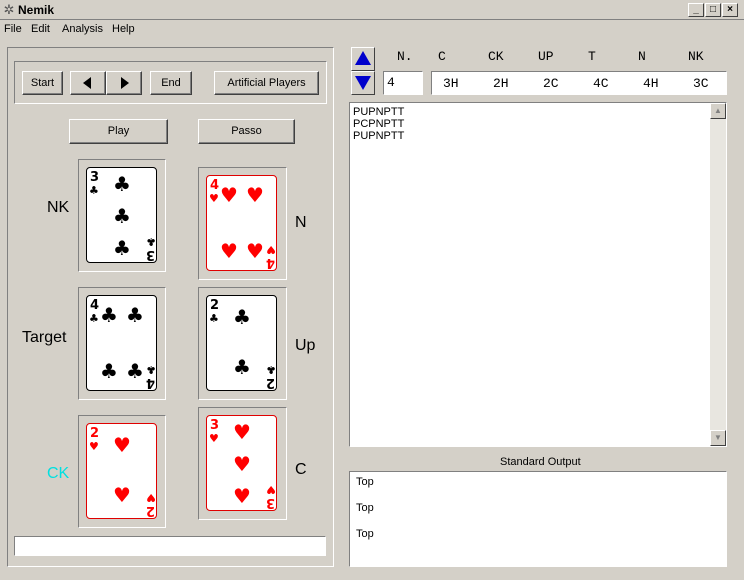  What do you see at coordinates (451, 83) in the screenshot?
I see `cell-c: 3H` at bounding box center [451, 83].